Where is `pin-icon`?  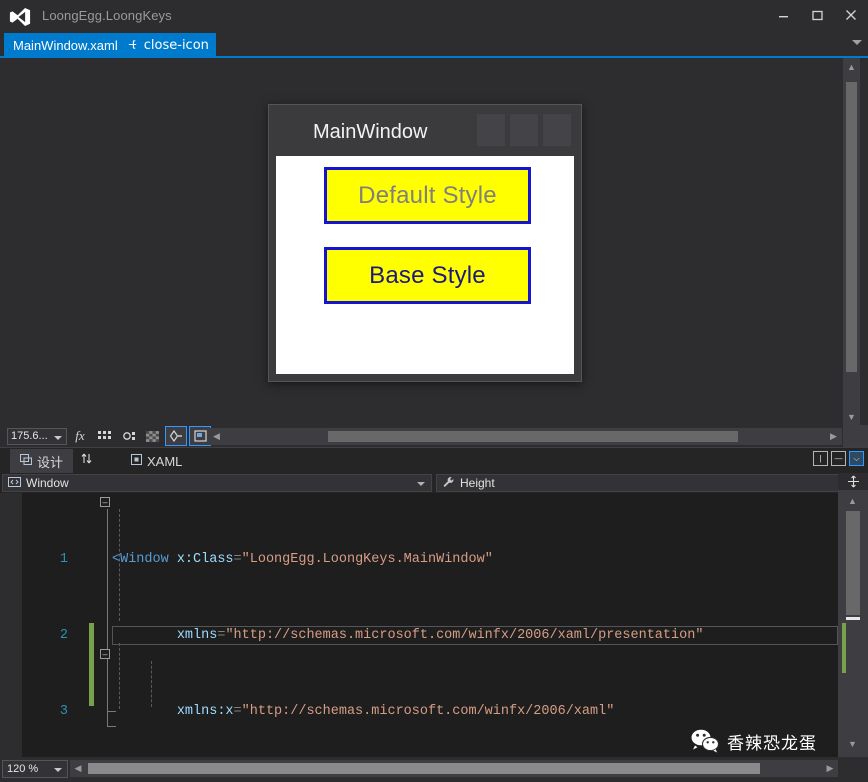
pin-icon is located at coordinates (132, 45).